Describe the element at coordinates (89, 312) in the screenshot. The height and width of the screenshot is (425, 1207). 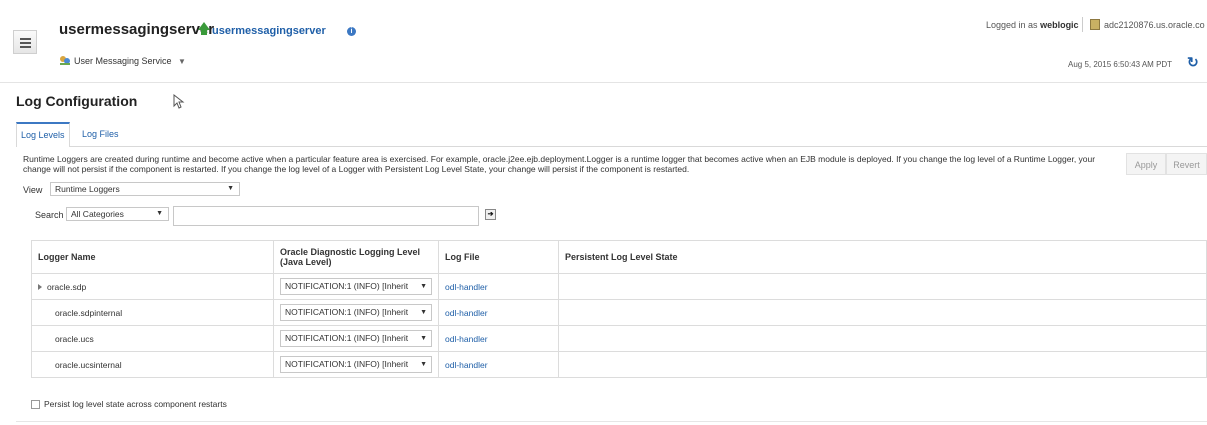
I see `logger-name: oracle.sdpinternal` at that location.